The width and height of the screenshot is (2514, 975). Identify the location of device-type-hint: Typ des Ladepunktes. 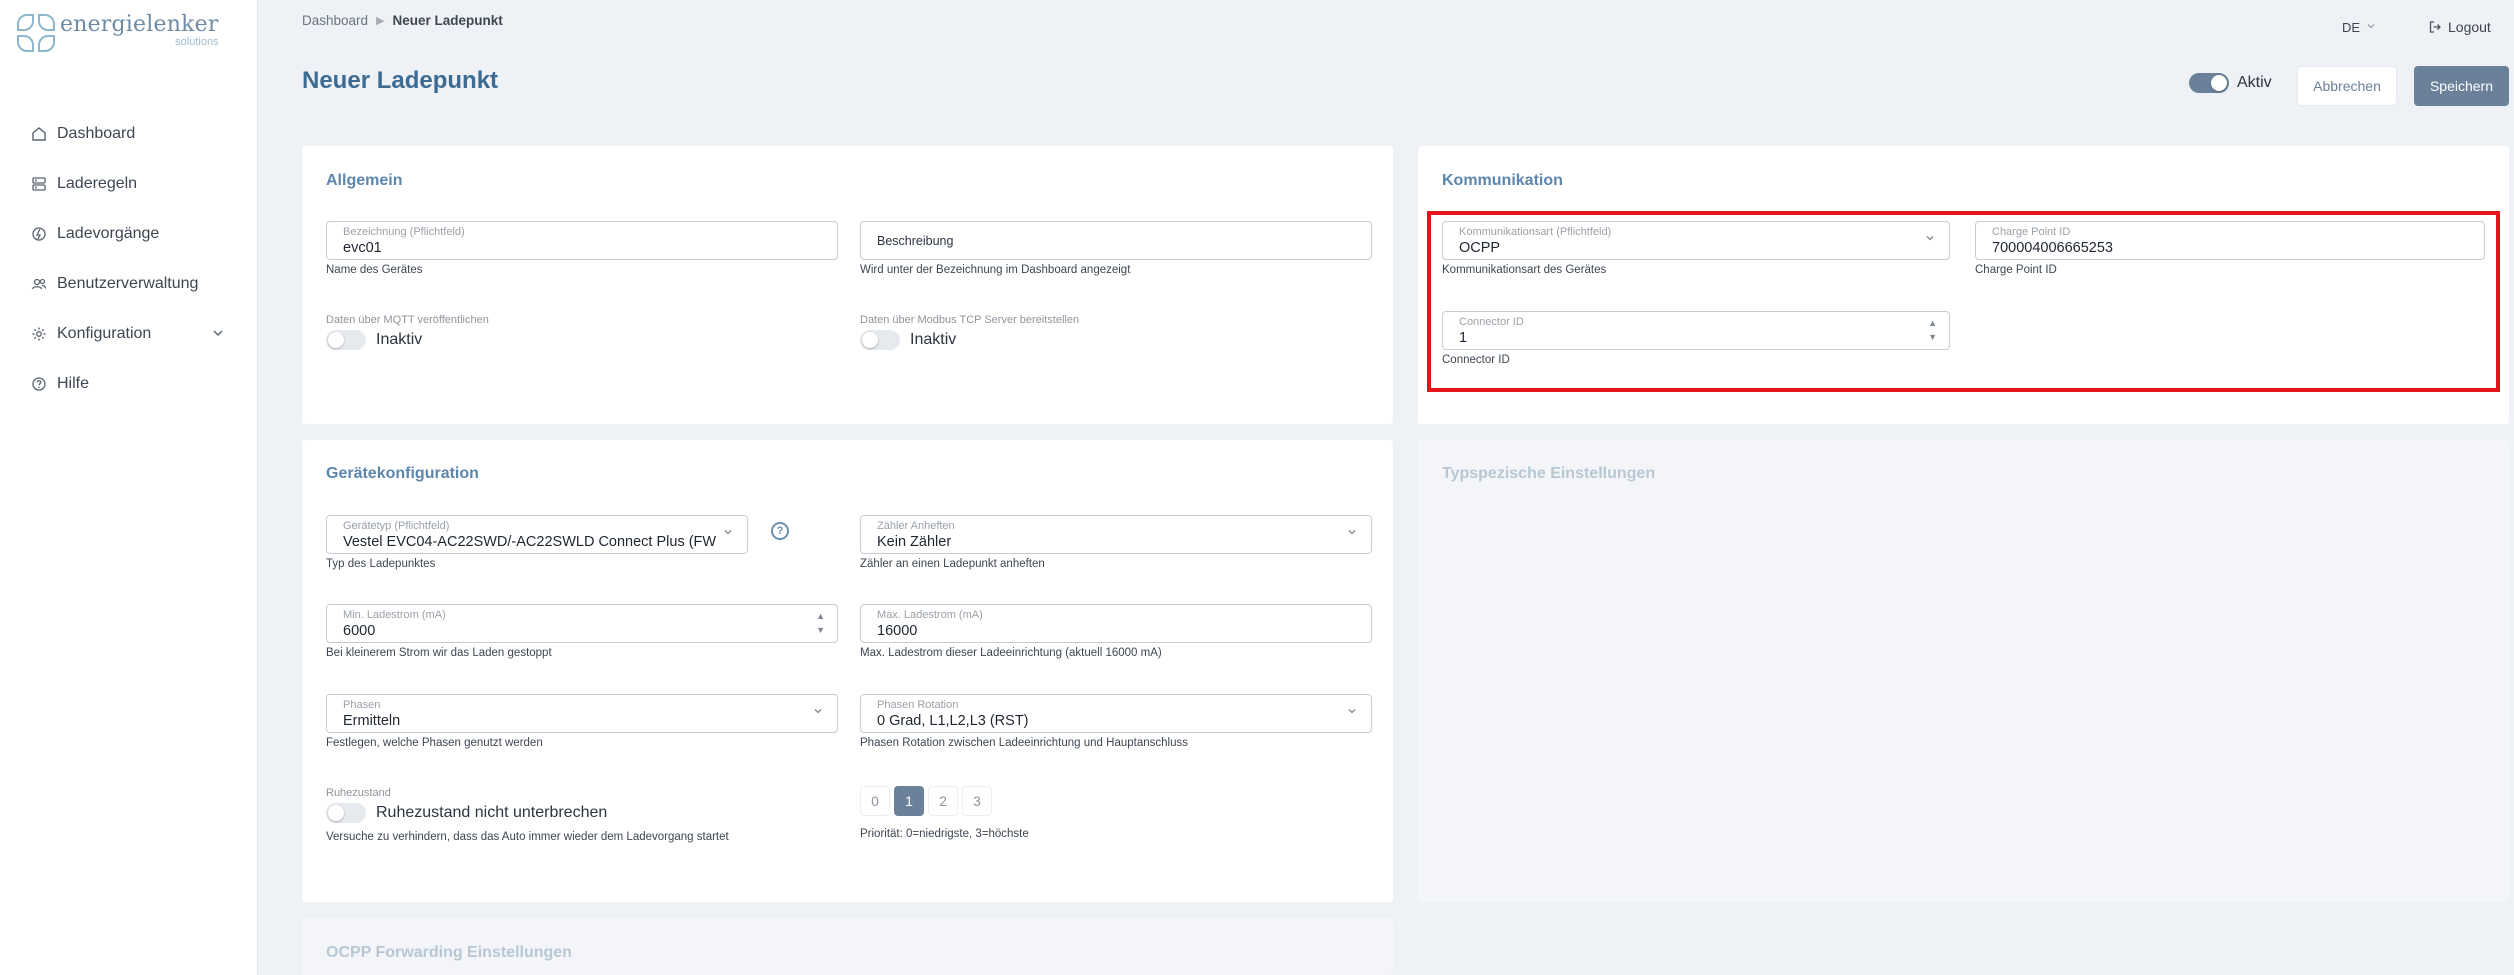
(381, 564).